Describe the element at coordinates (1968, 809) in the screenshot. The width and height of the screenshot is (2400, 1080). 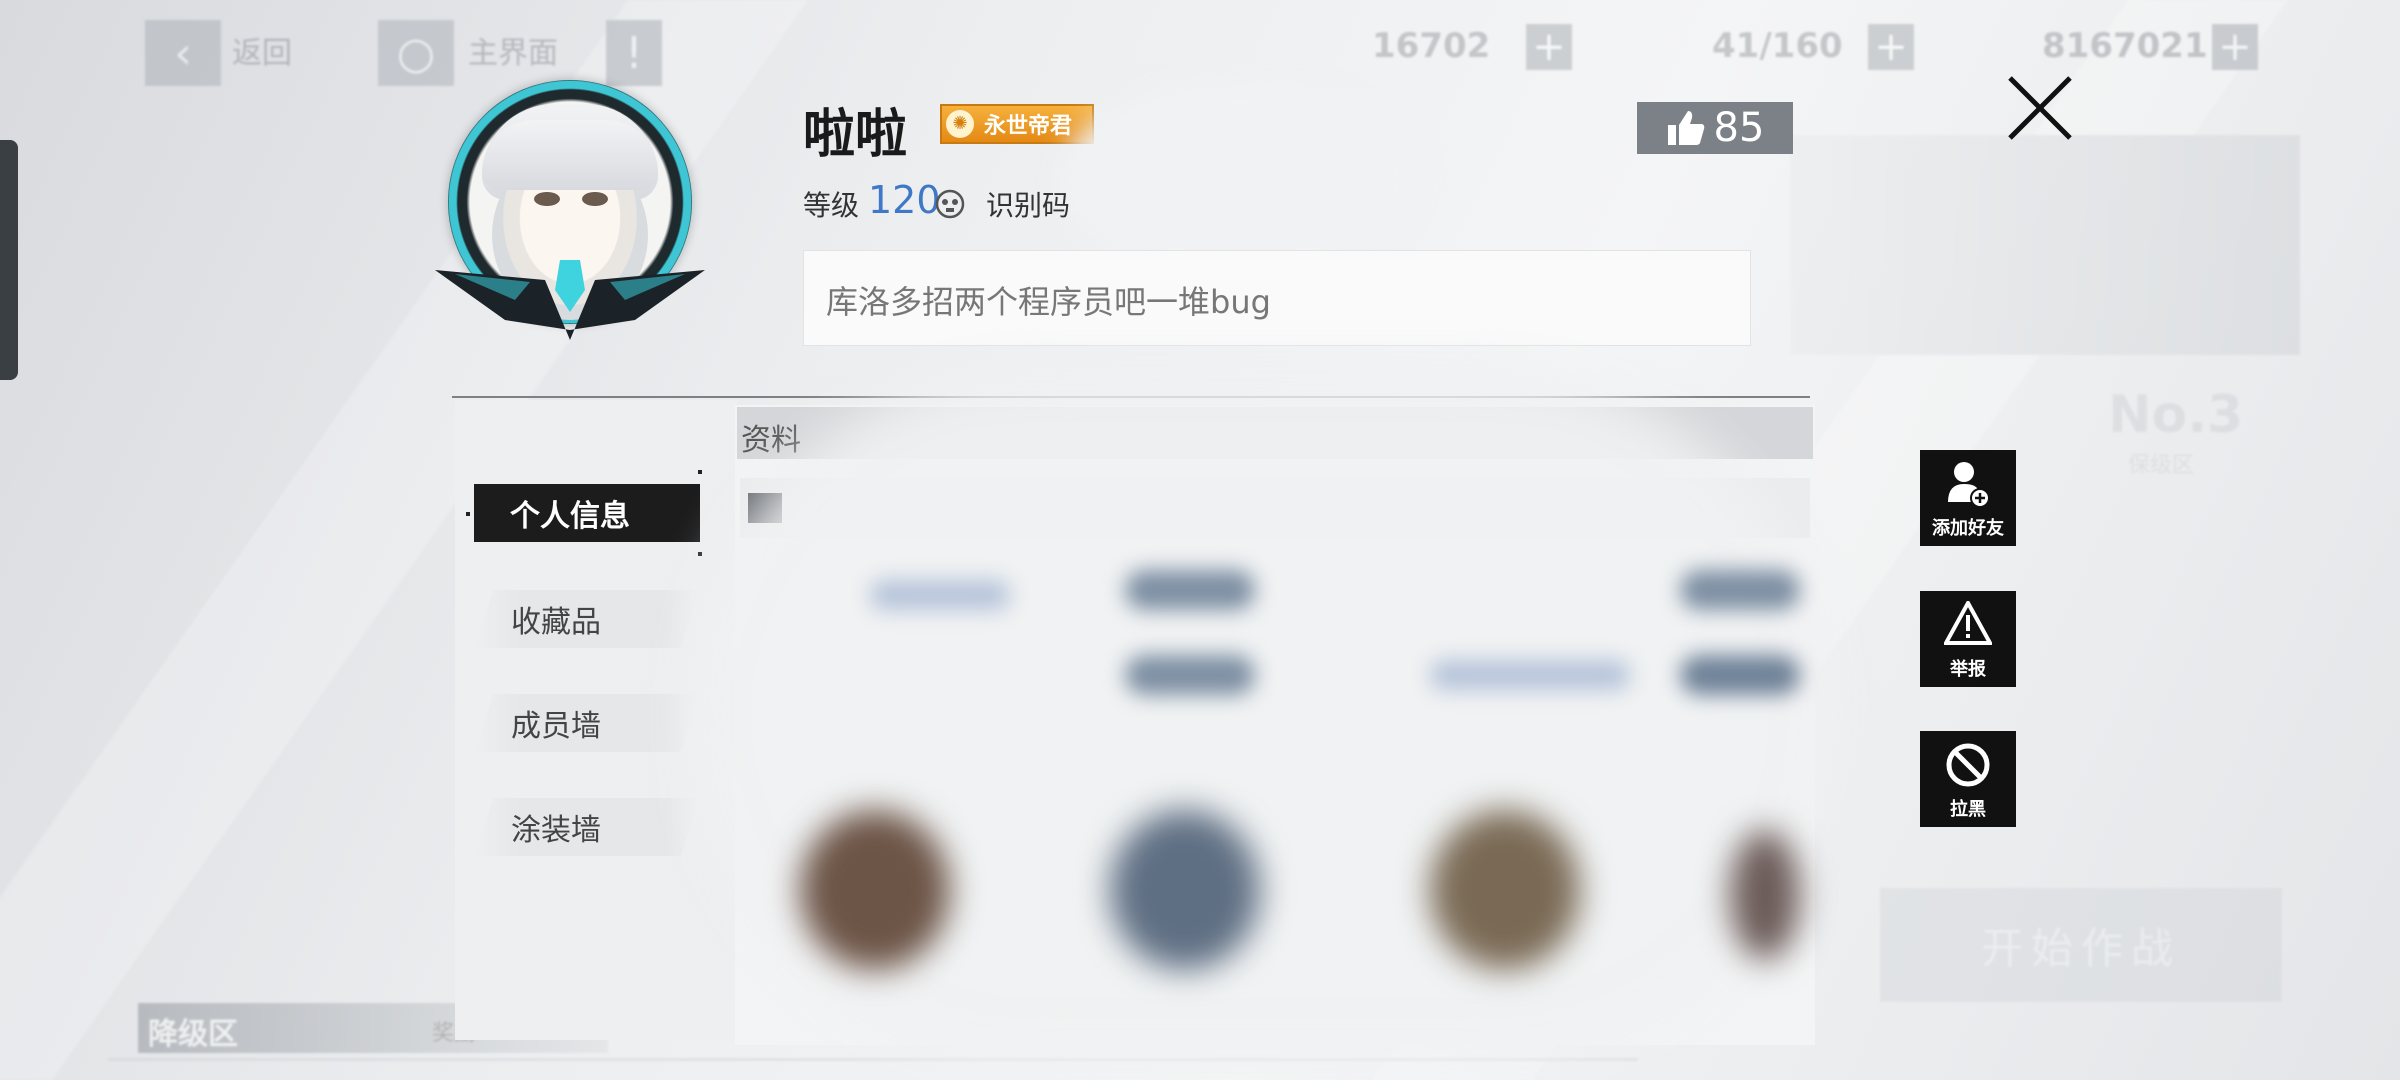
I see `block-label: 拉黑` at that location.